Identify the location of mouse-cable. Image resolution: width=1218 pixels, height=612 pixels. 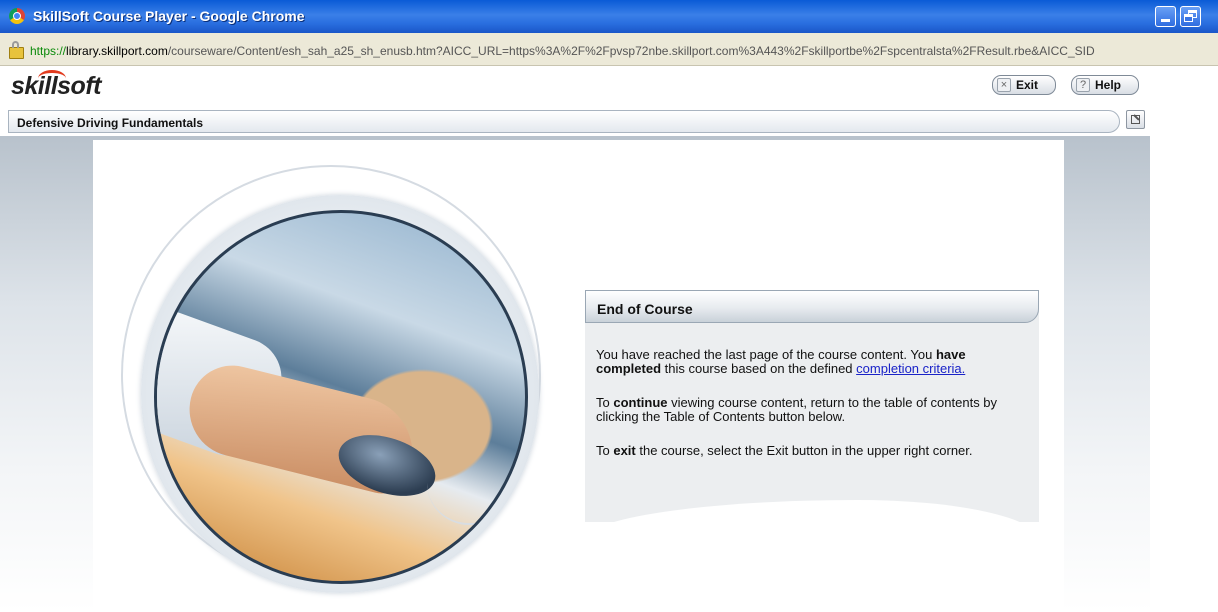
(476, 504).